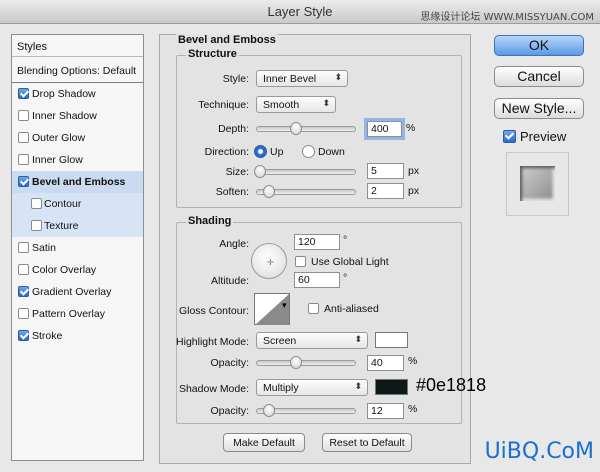  I want to click on pattern-overlay-checkbox, so click(23, 313).